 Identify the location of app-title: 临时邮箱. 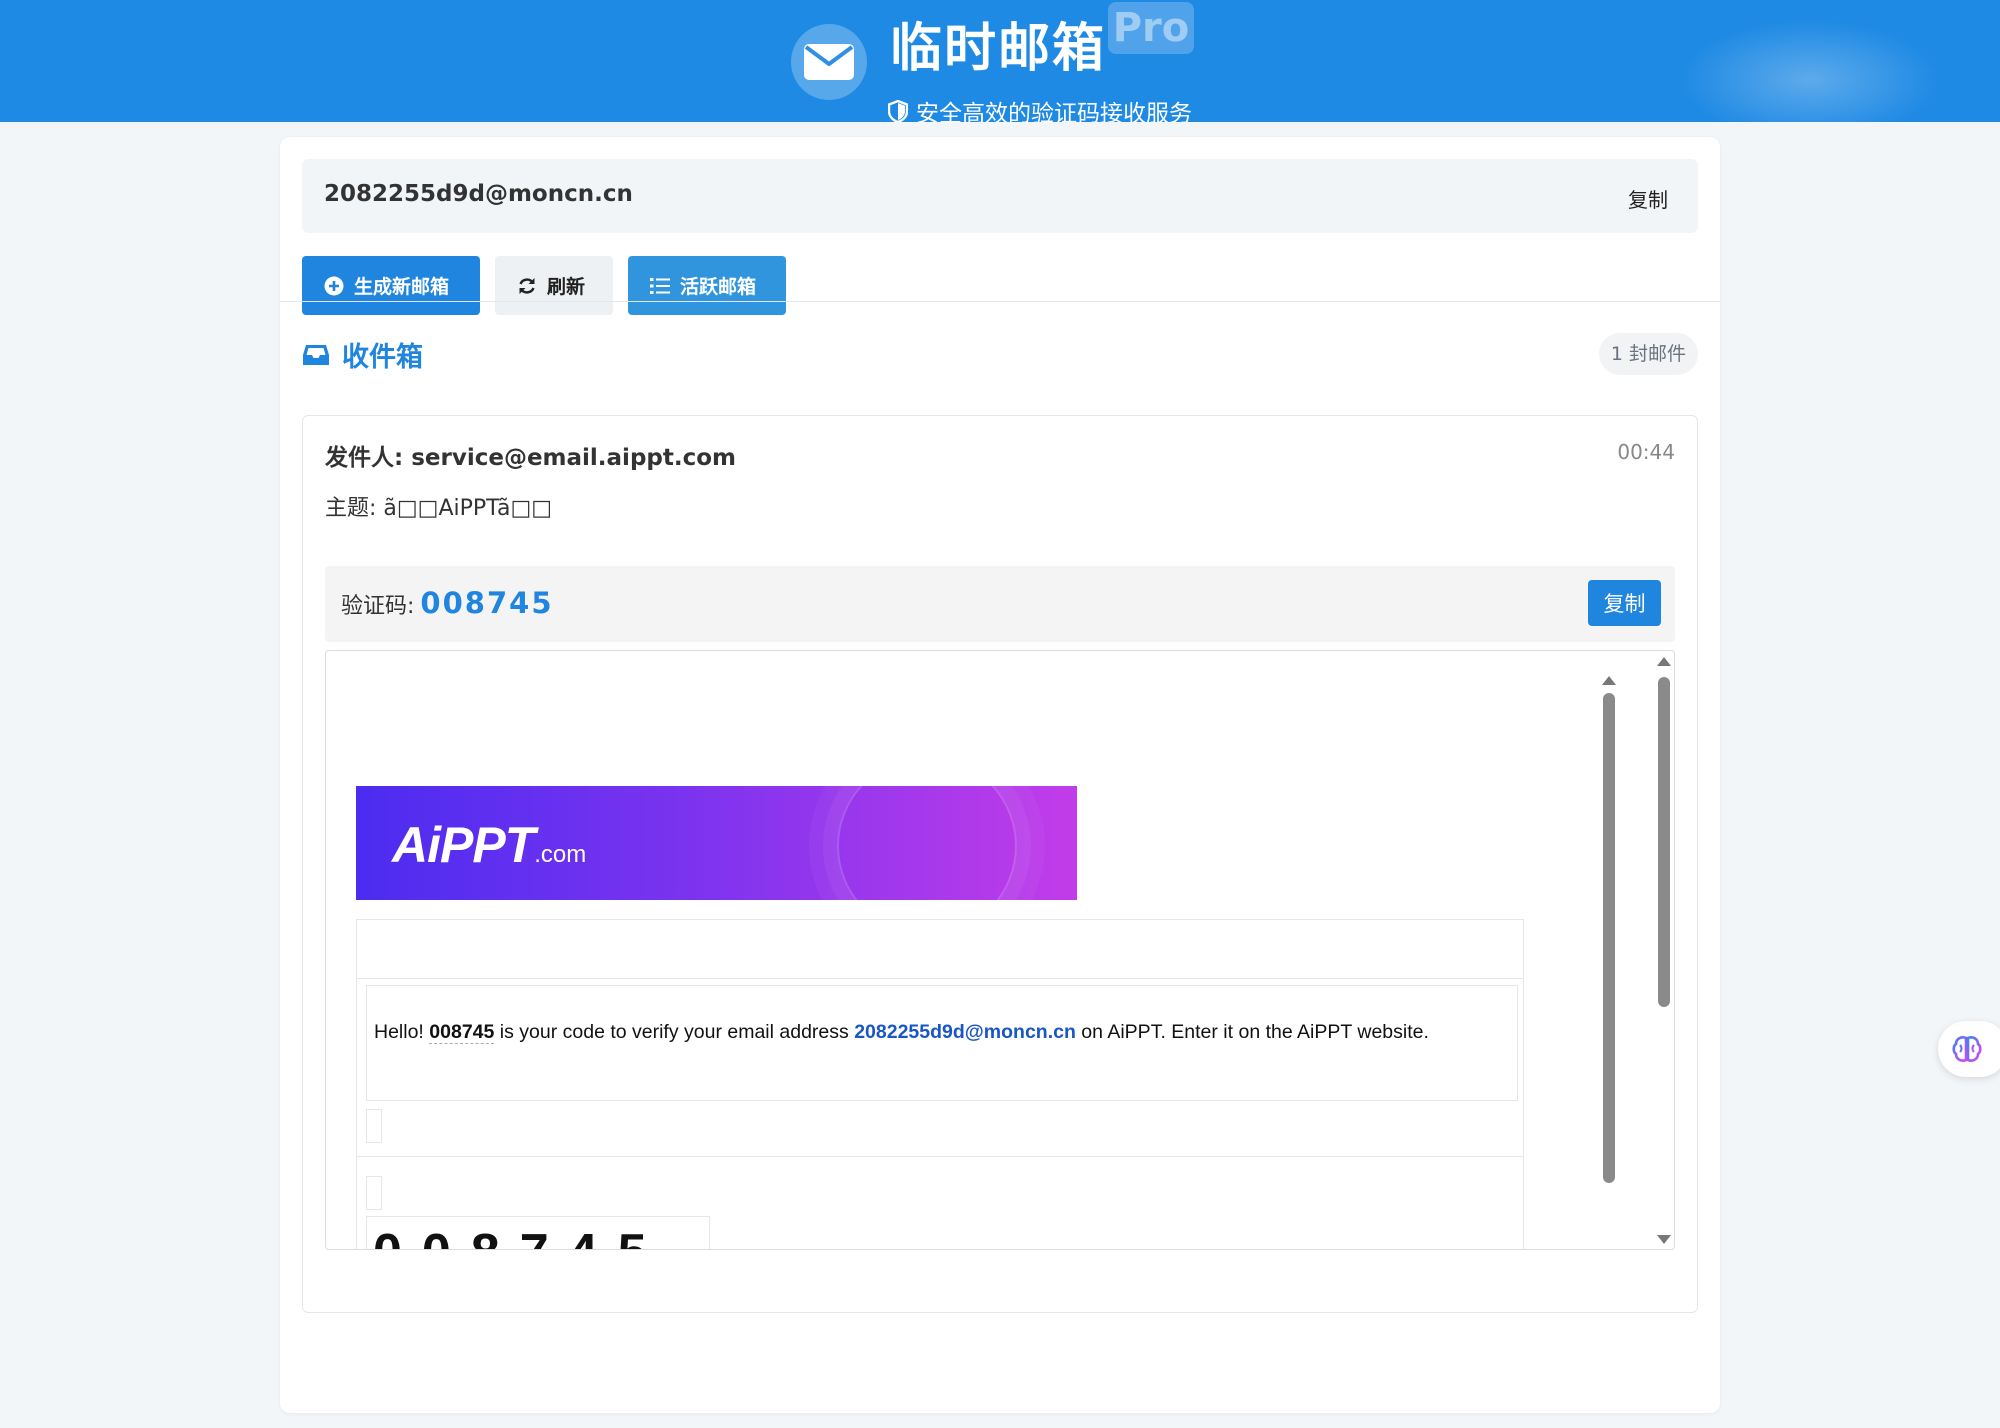
(998, 49).